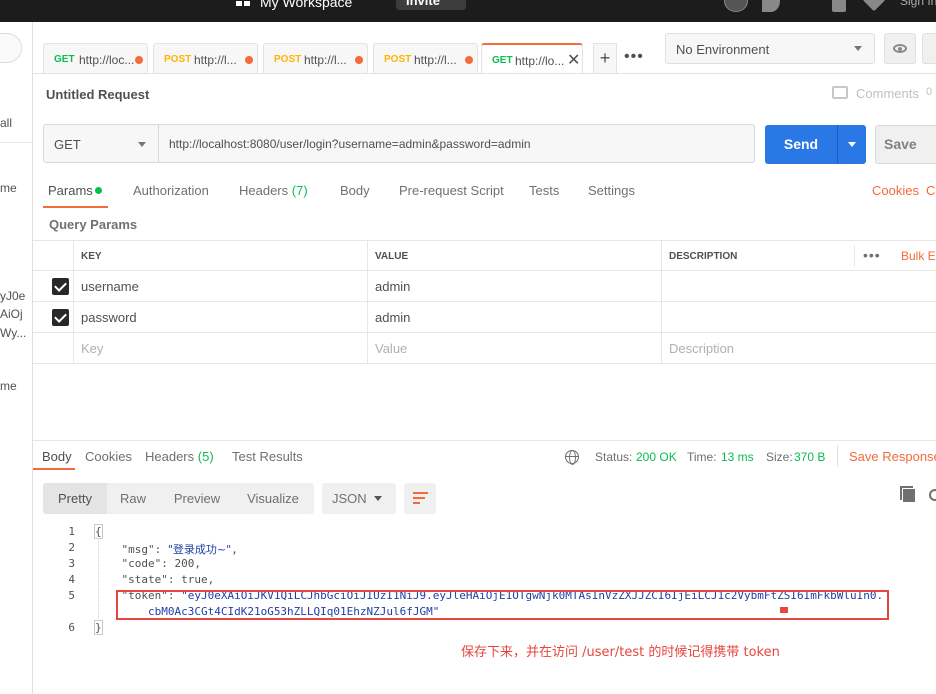 The height and width of the screenshot is (694, 936). I want to click on app-header: My Workspace ▾ Invite Sign In, so click(468, 11).